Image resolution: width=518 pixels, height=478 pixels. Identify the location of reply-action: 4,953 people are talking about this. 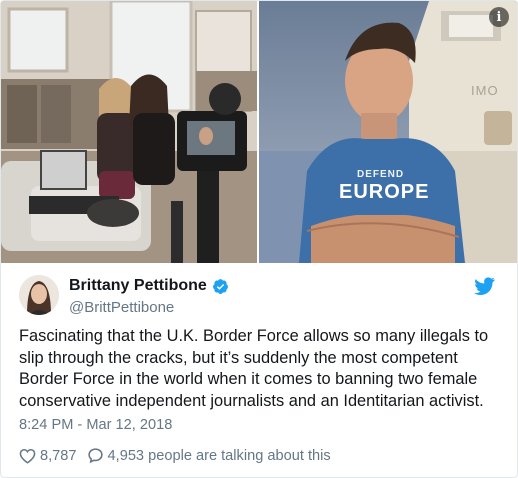
(209, 455).